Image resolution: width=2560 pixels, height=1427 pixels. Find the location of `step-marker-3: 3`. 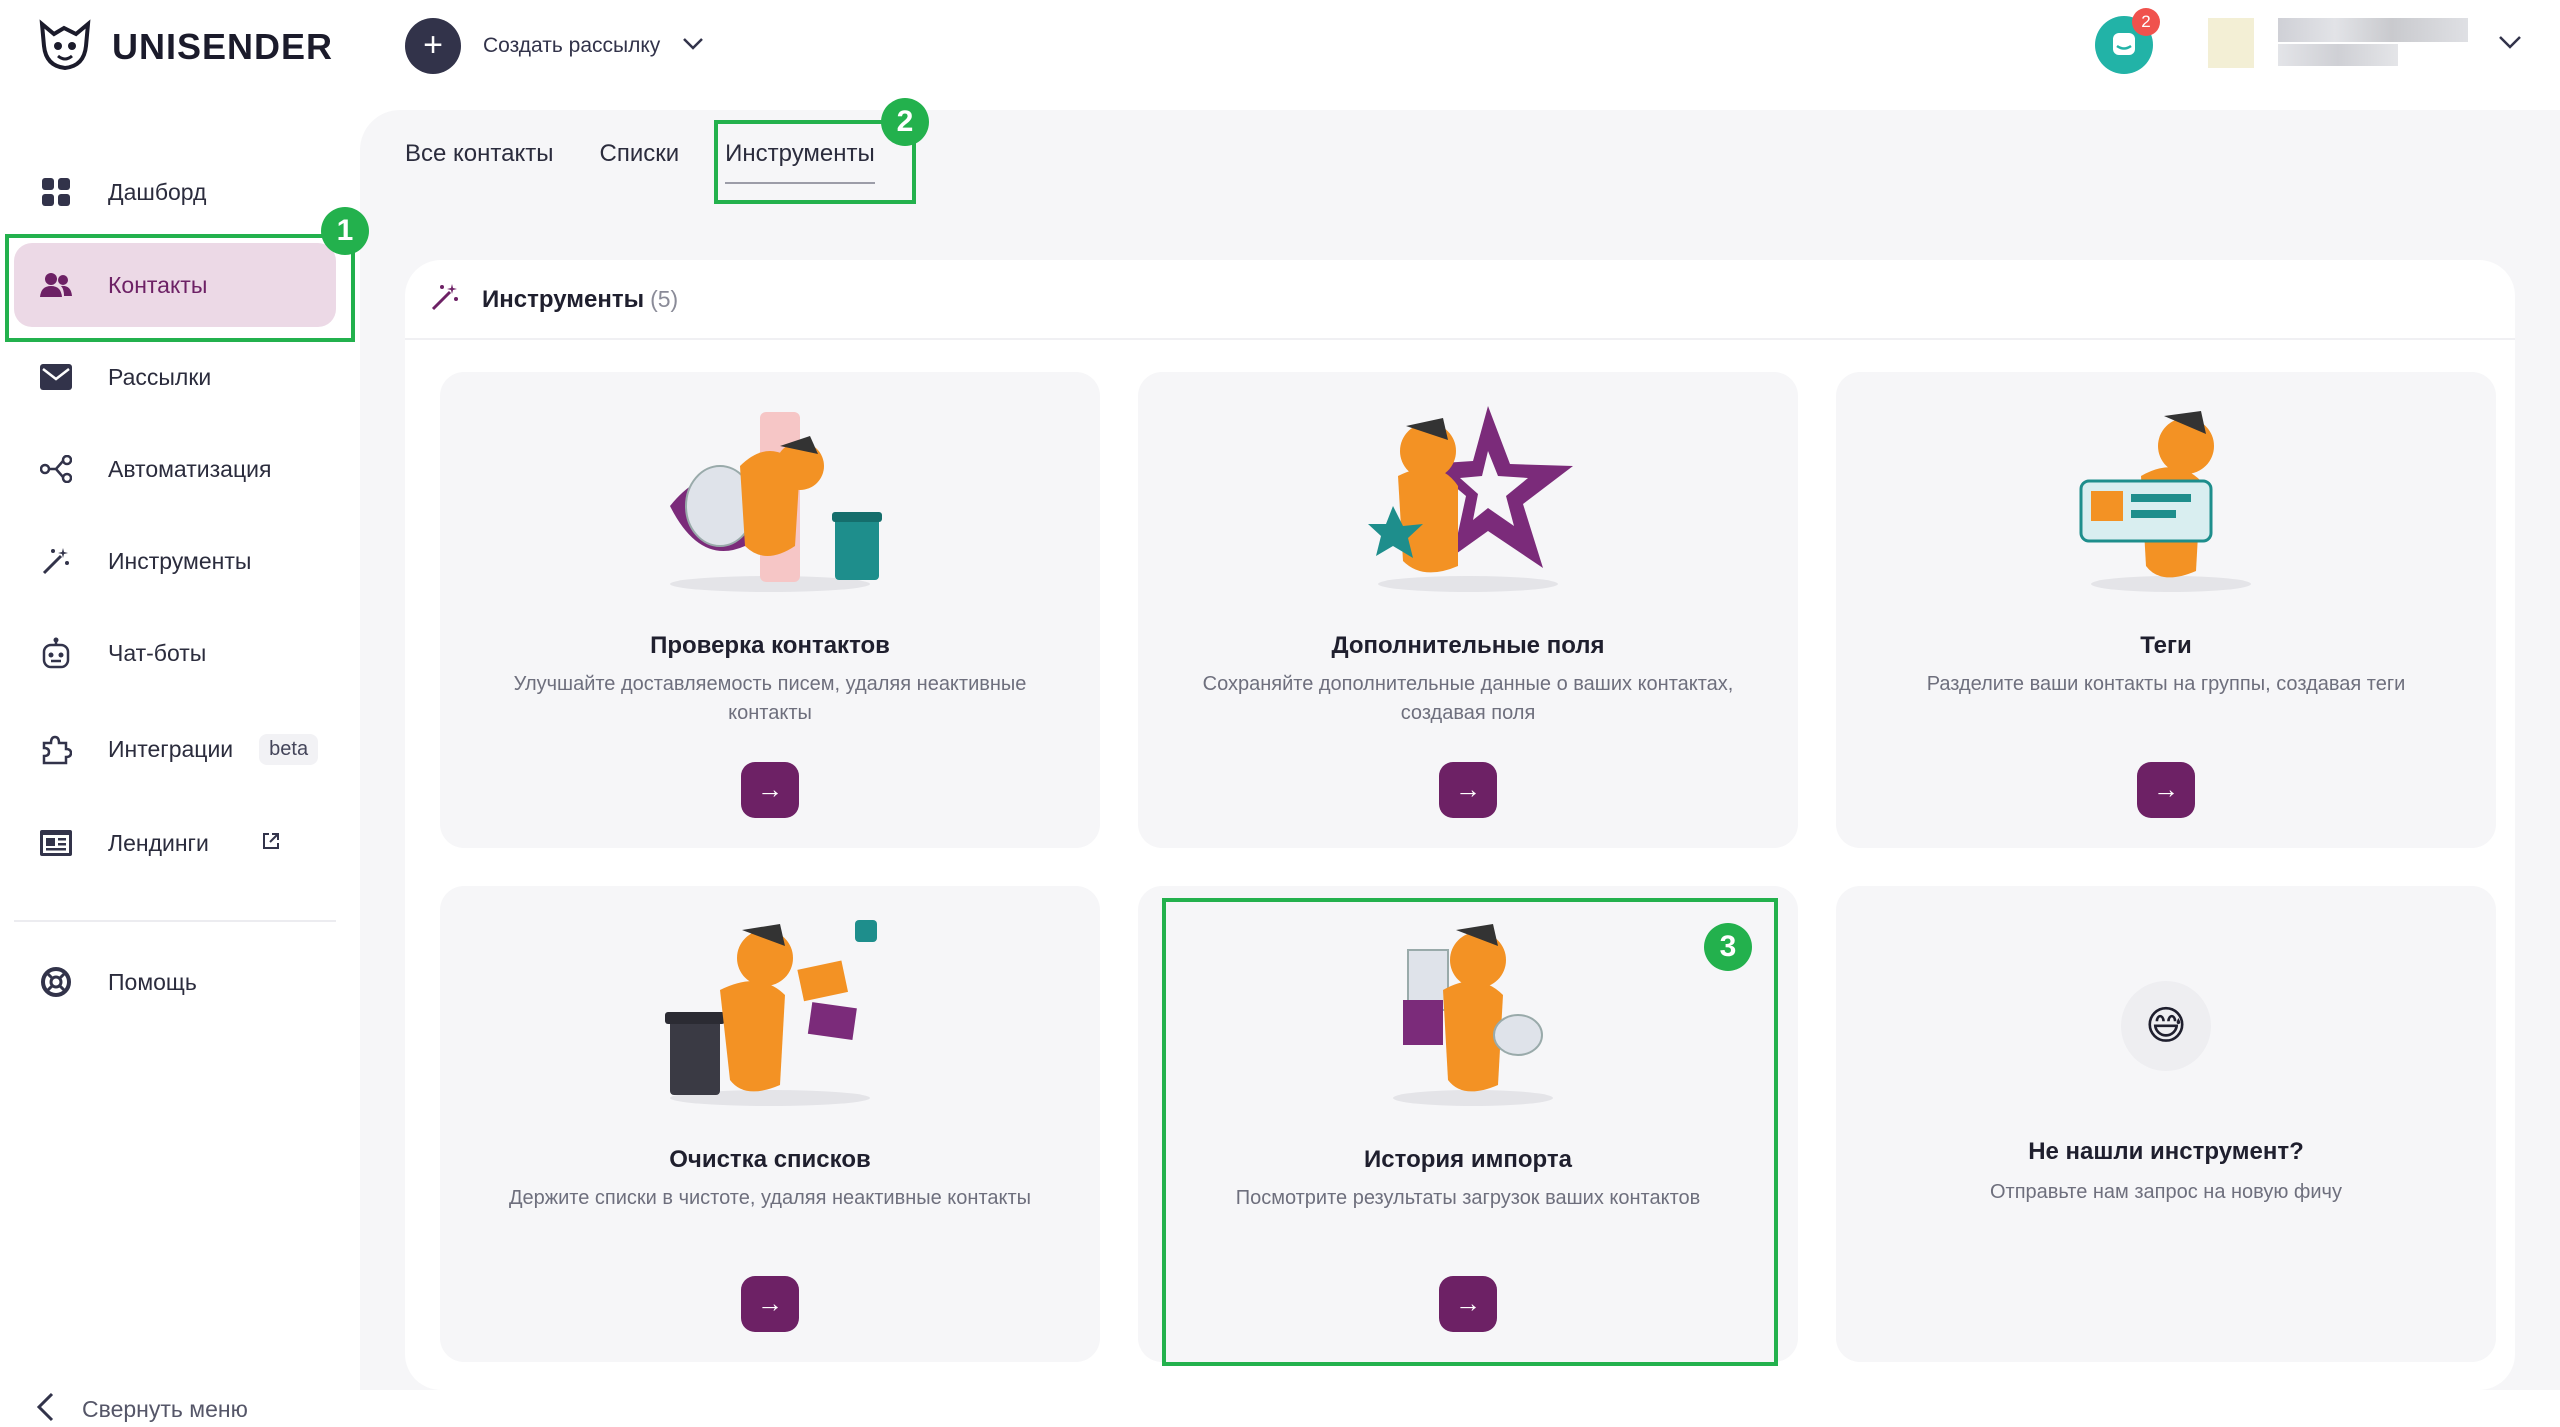

step-marker-3: 3 is located at coordinates (1728, 947).